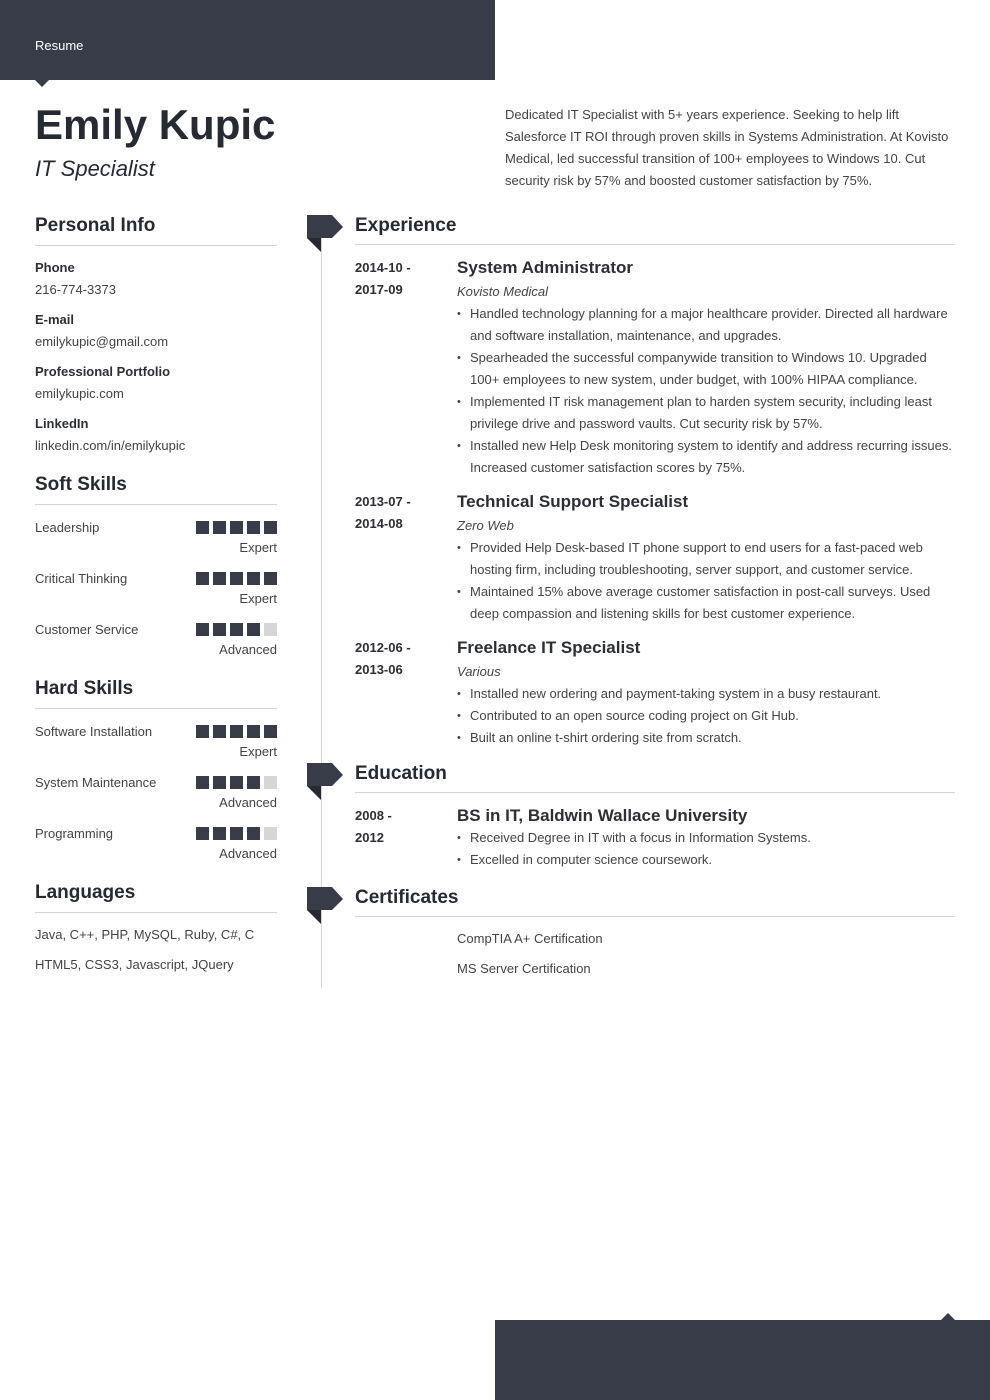 Image resolution: width=990 pixels, height=1400 pixels. I want to click on entry-title: Technical Support Specialist, so click(573, 501).